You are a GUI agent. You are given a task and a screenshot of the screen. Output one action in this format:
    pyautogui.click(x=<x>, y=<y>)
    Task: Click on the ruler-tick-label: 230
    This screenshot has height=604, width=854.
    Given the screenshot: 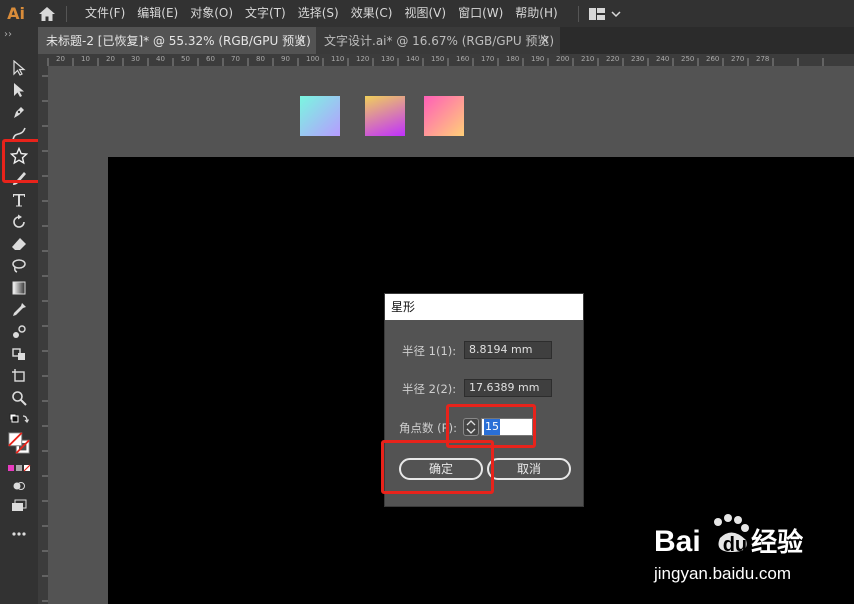 What is the action you would take?
    pyautogui.click(x=638, y=59)
    